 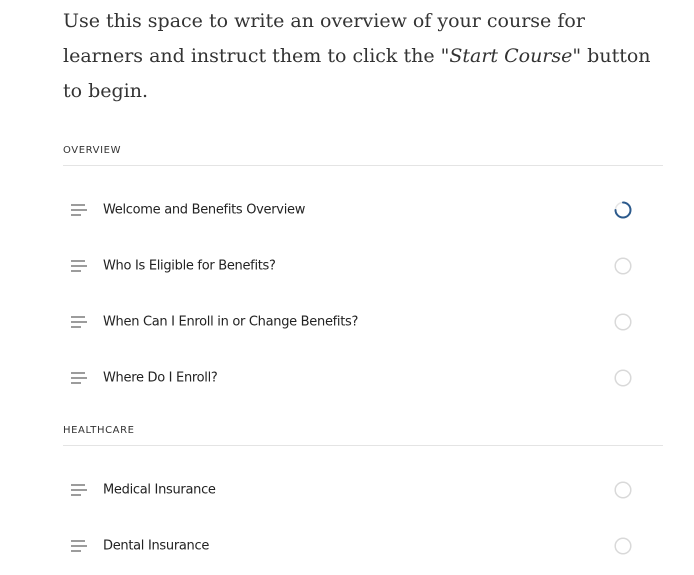 What do you see at coordinates (363, 322) in the screenshot?
I see `lesson-enroll-change: When Can I Enroll in or Change Benefits?` at bounding box center [363, 322].